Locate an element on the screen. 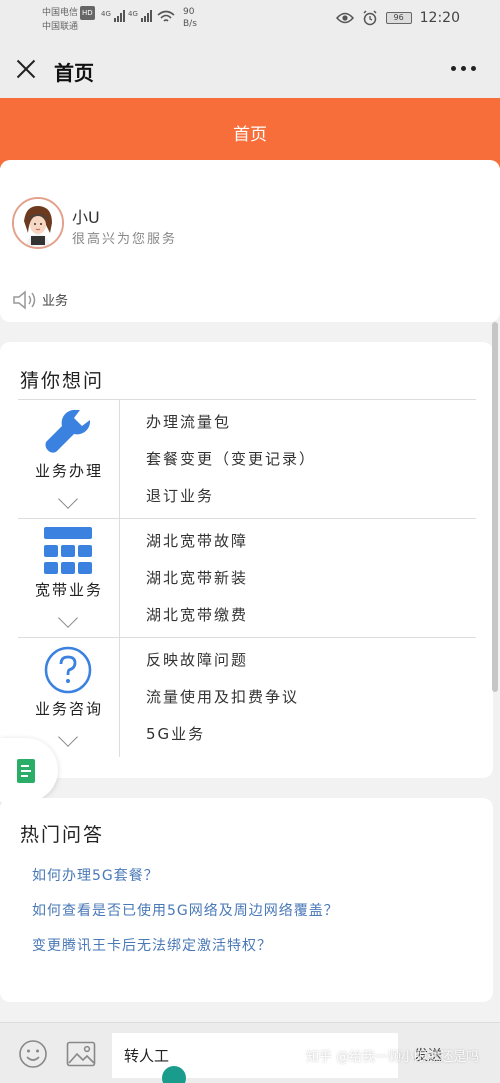  question-item: 反映故障问题 is located at coordinates (222, 666).